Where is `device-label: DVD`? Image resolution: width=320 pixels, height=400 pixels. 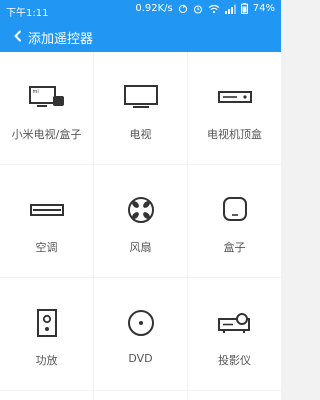 device-label: DVD is located at coordinates (140, 358).